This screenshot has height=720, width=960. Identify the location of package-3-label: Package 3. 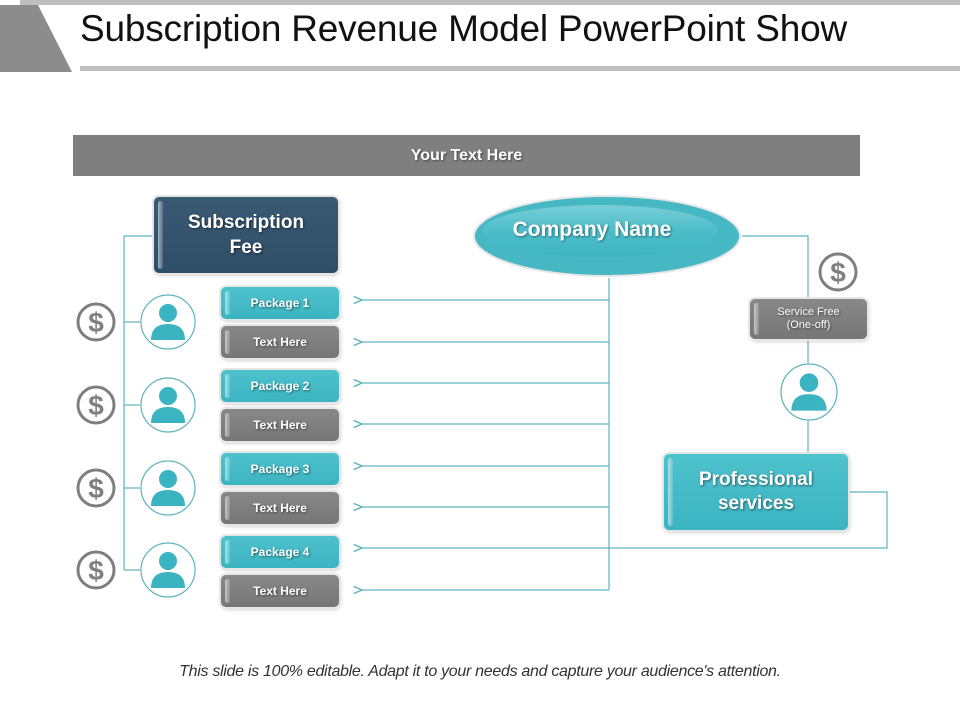
(280, 469).